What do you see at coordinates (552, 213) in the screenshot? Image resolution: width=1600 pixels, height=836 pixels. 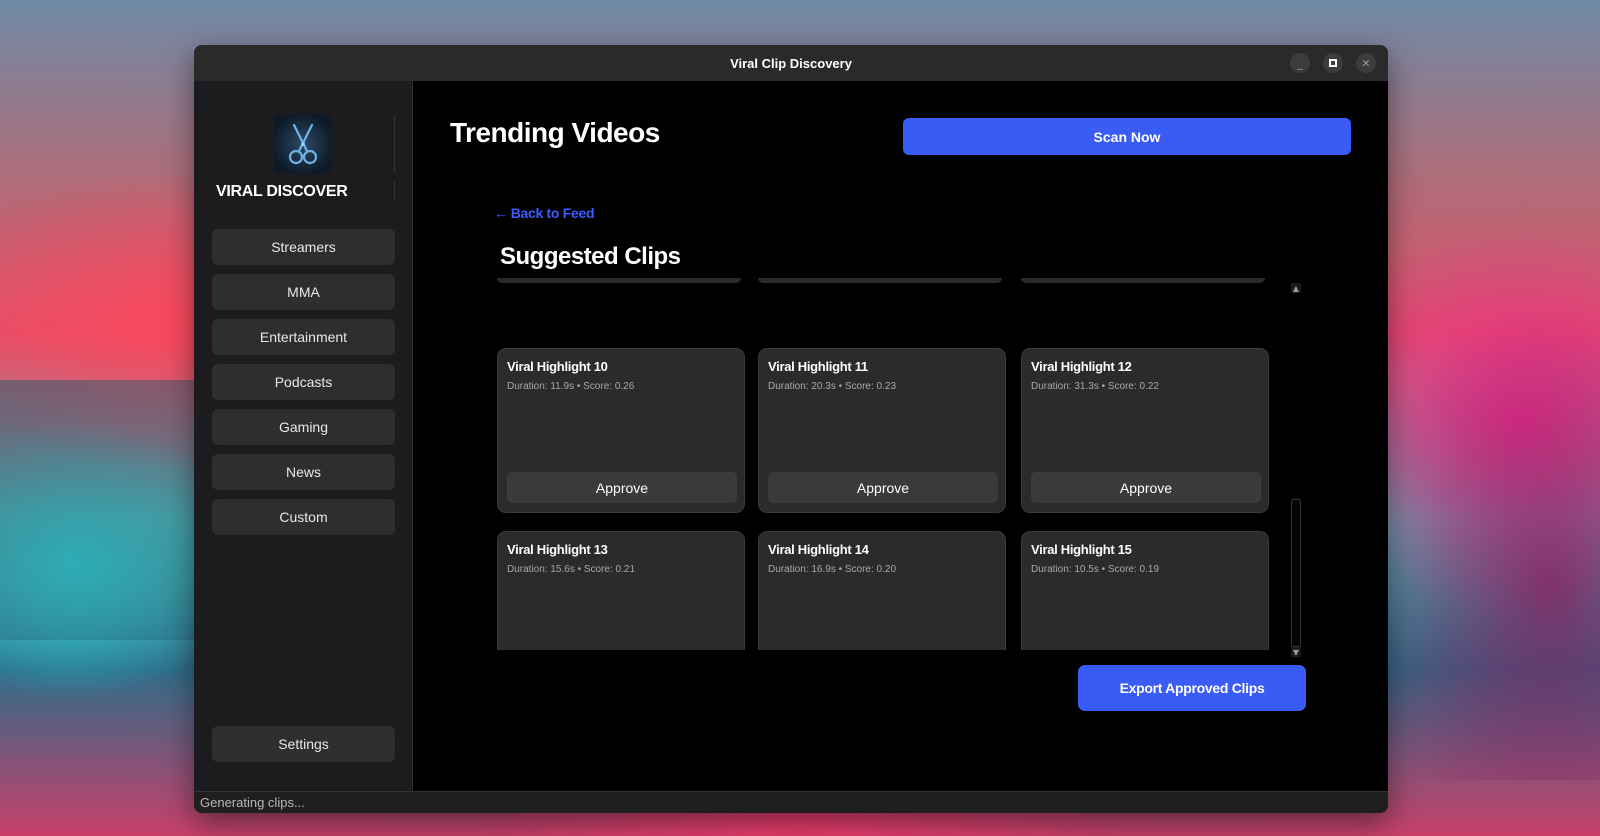 I see `back-link-label: Back to Feed` at bounding box center [552, 213].